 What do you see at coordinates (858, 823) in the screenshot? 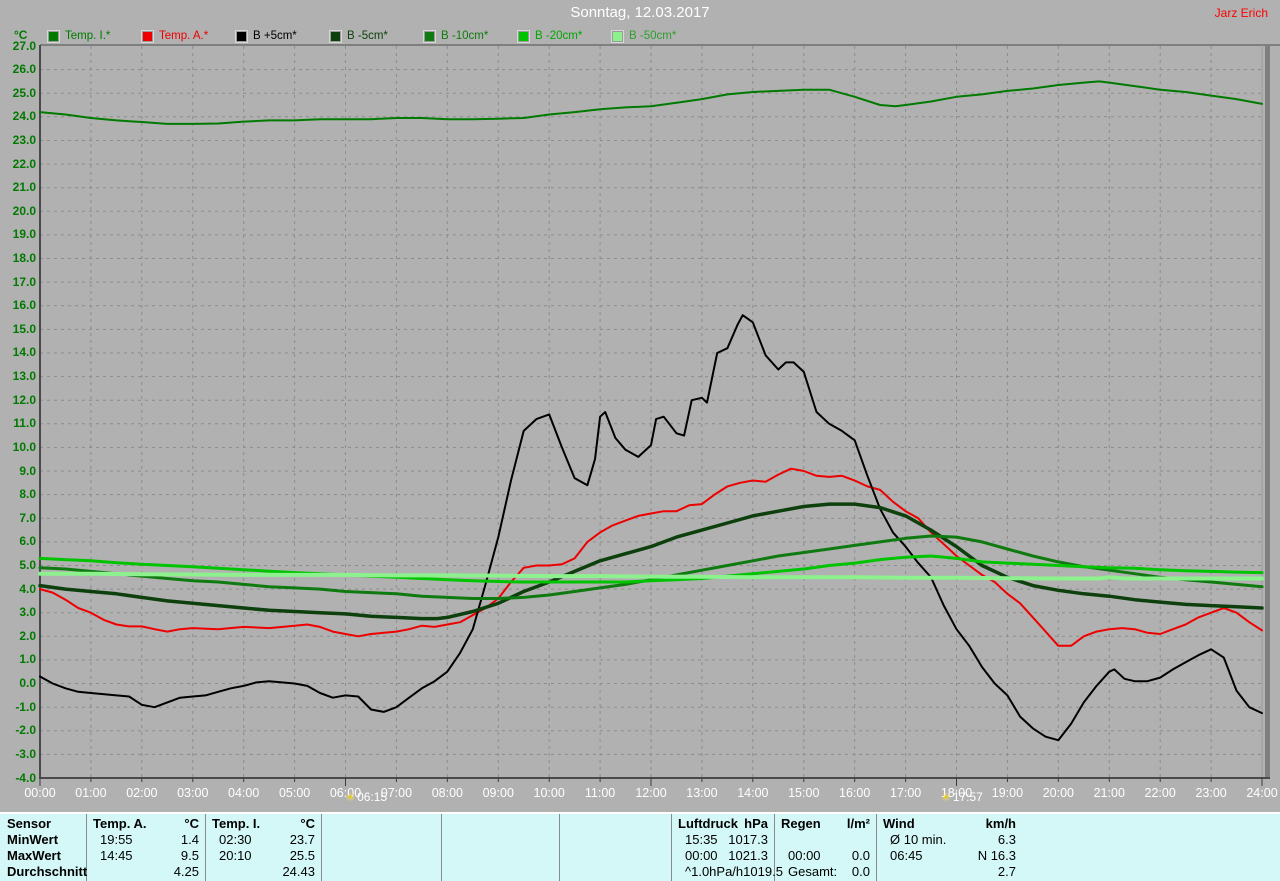
I see `column-unit: l/m²` at bounding box center [858, 823].